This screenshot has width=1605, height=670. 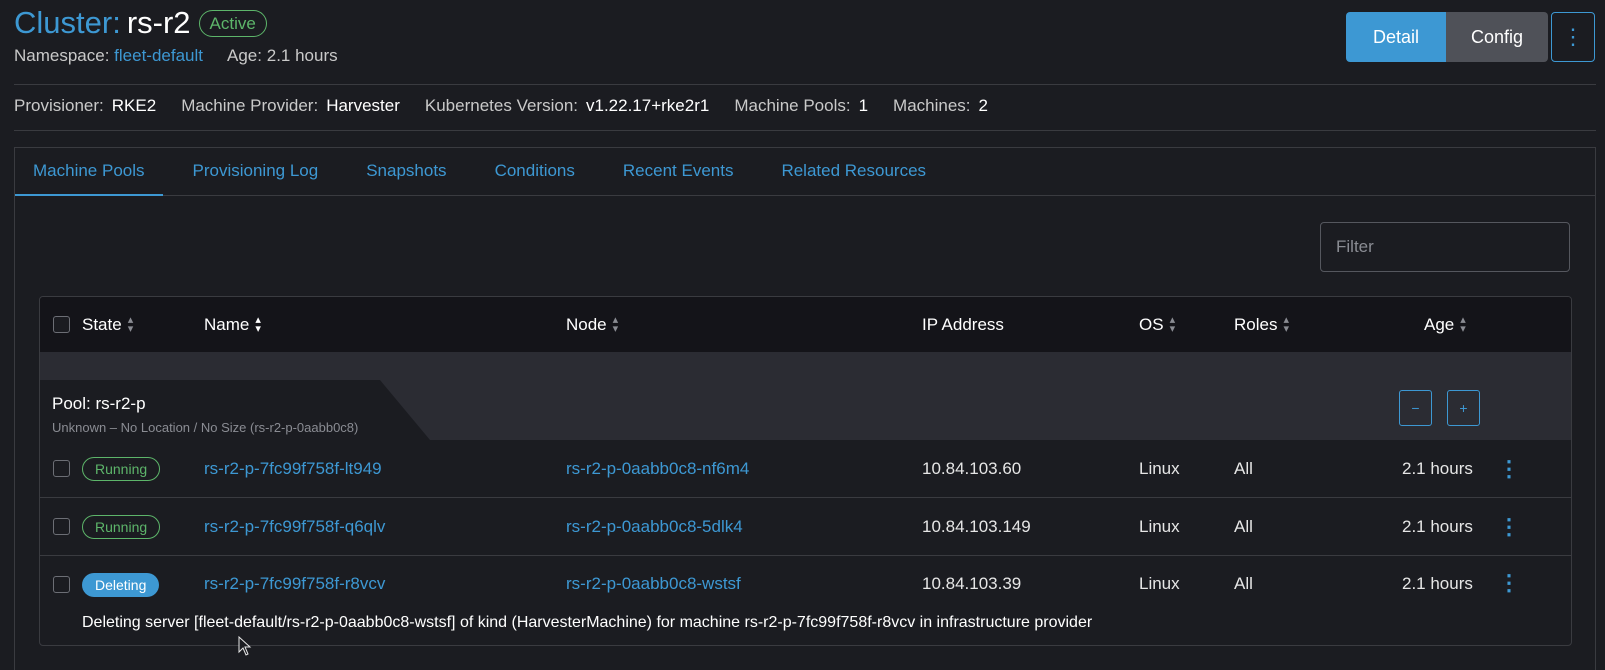 I want to click on col-ip: IP Address, so click(x=963, y=324).